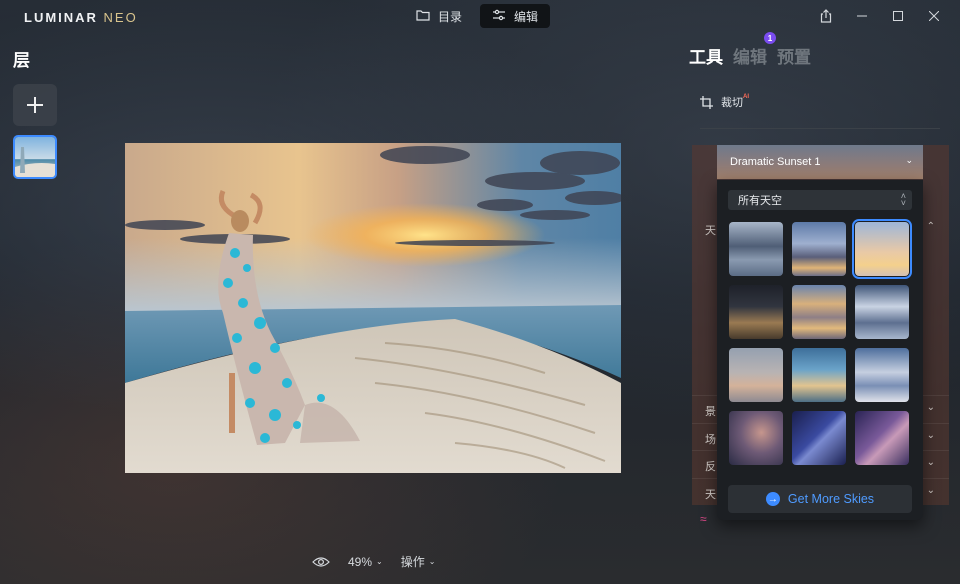 The height and width of the screenshot is (584, 960). I want to click on tab-tools: 工具, so click(706, 55).